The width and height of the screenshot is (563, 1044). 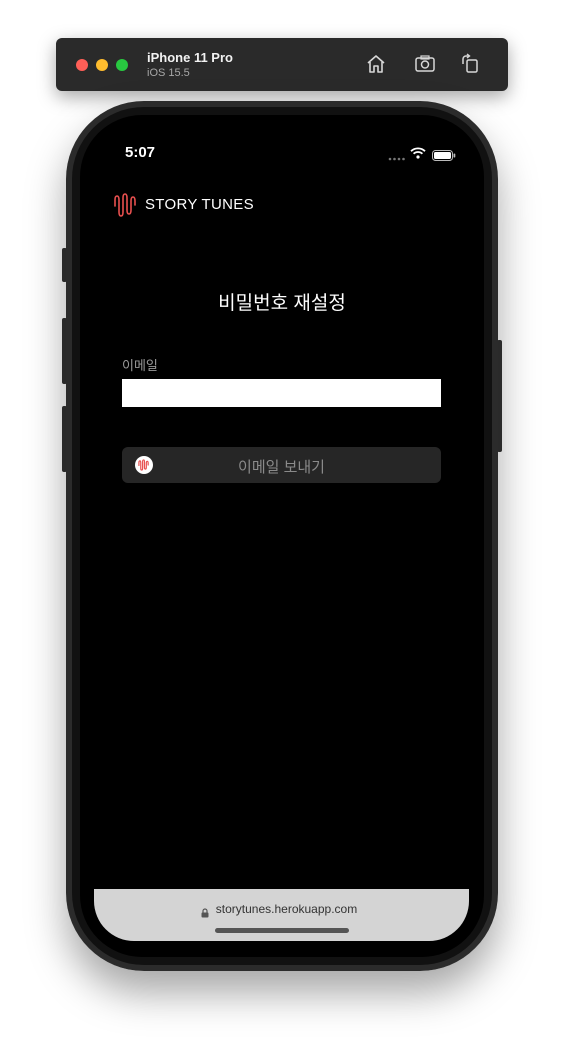 I want to click on zoom-window-button, so click(x=122, y=65).